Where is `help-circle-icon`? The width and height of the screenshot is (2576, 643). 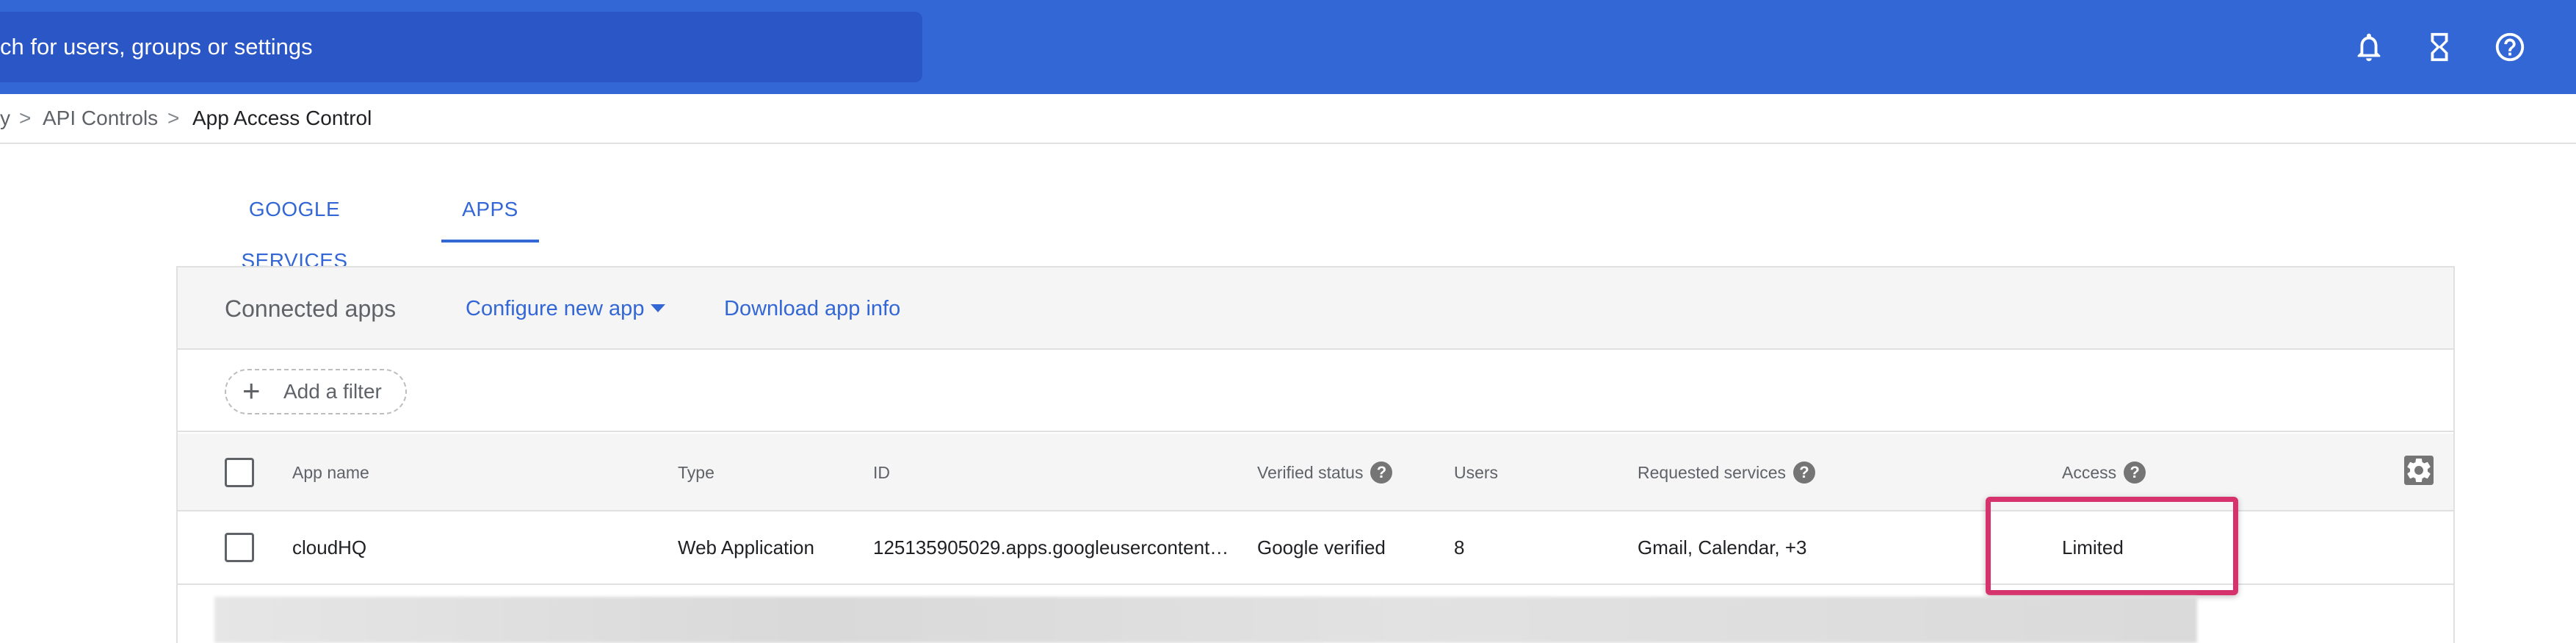 help-circle-icon is located at coordinates (2509, 48).